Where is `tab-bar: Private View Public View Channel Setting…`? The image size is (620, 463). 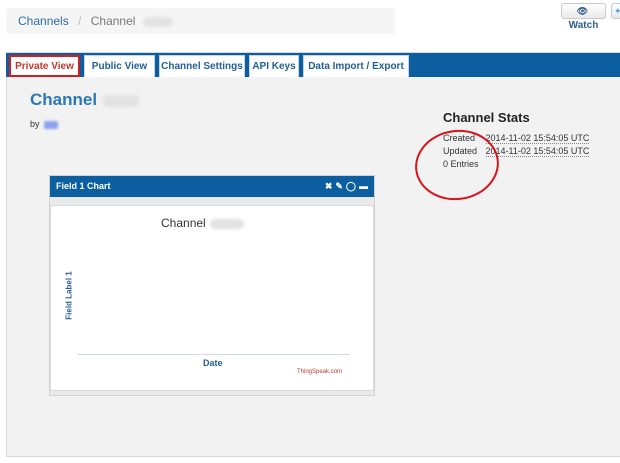 tab-bar: Private View Public View Channel Setting… is located at coordinates (313, 65).